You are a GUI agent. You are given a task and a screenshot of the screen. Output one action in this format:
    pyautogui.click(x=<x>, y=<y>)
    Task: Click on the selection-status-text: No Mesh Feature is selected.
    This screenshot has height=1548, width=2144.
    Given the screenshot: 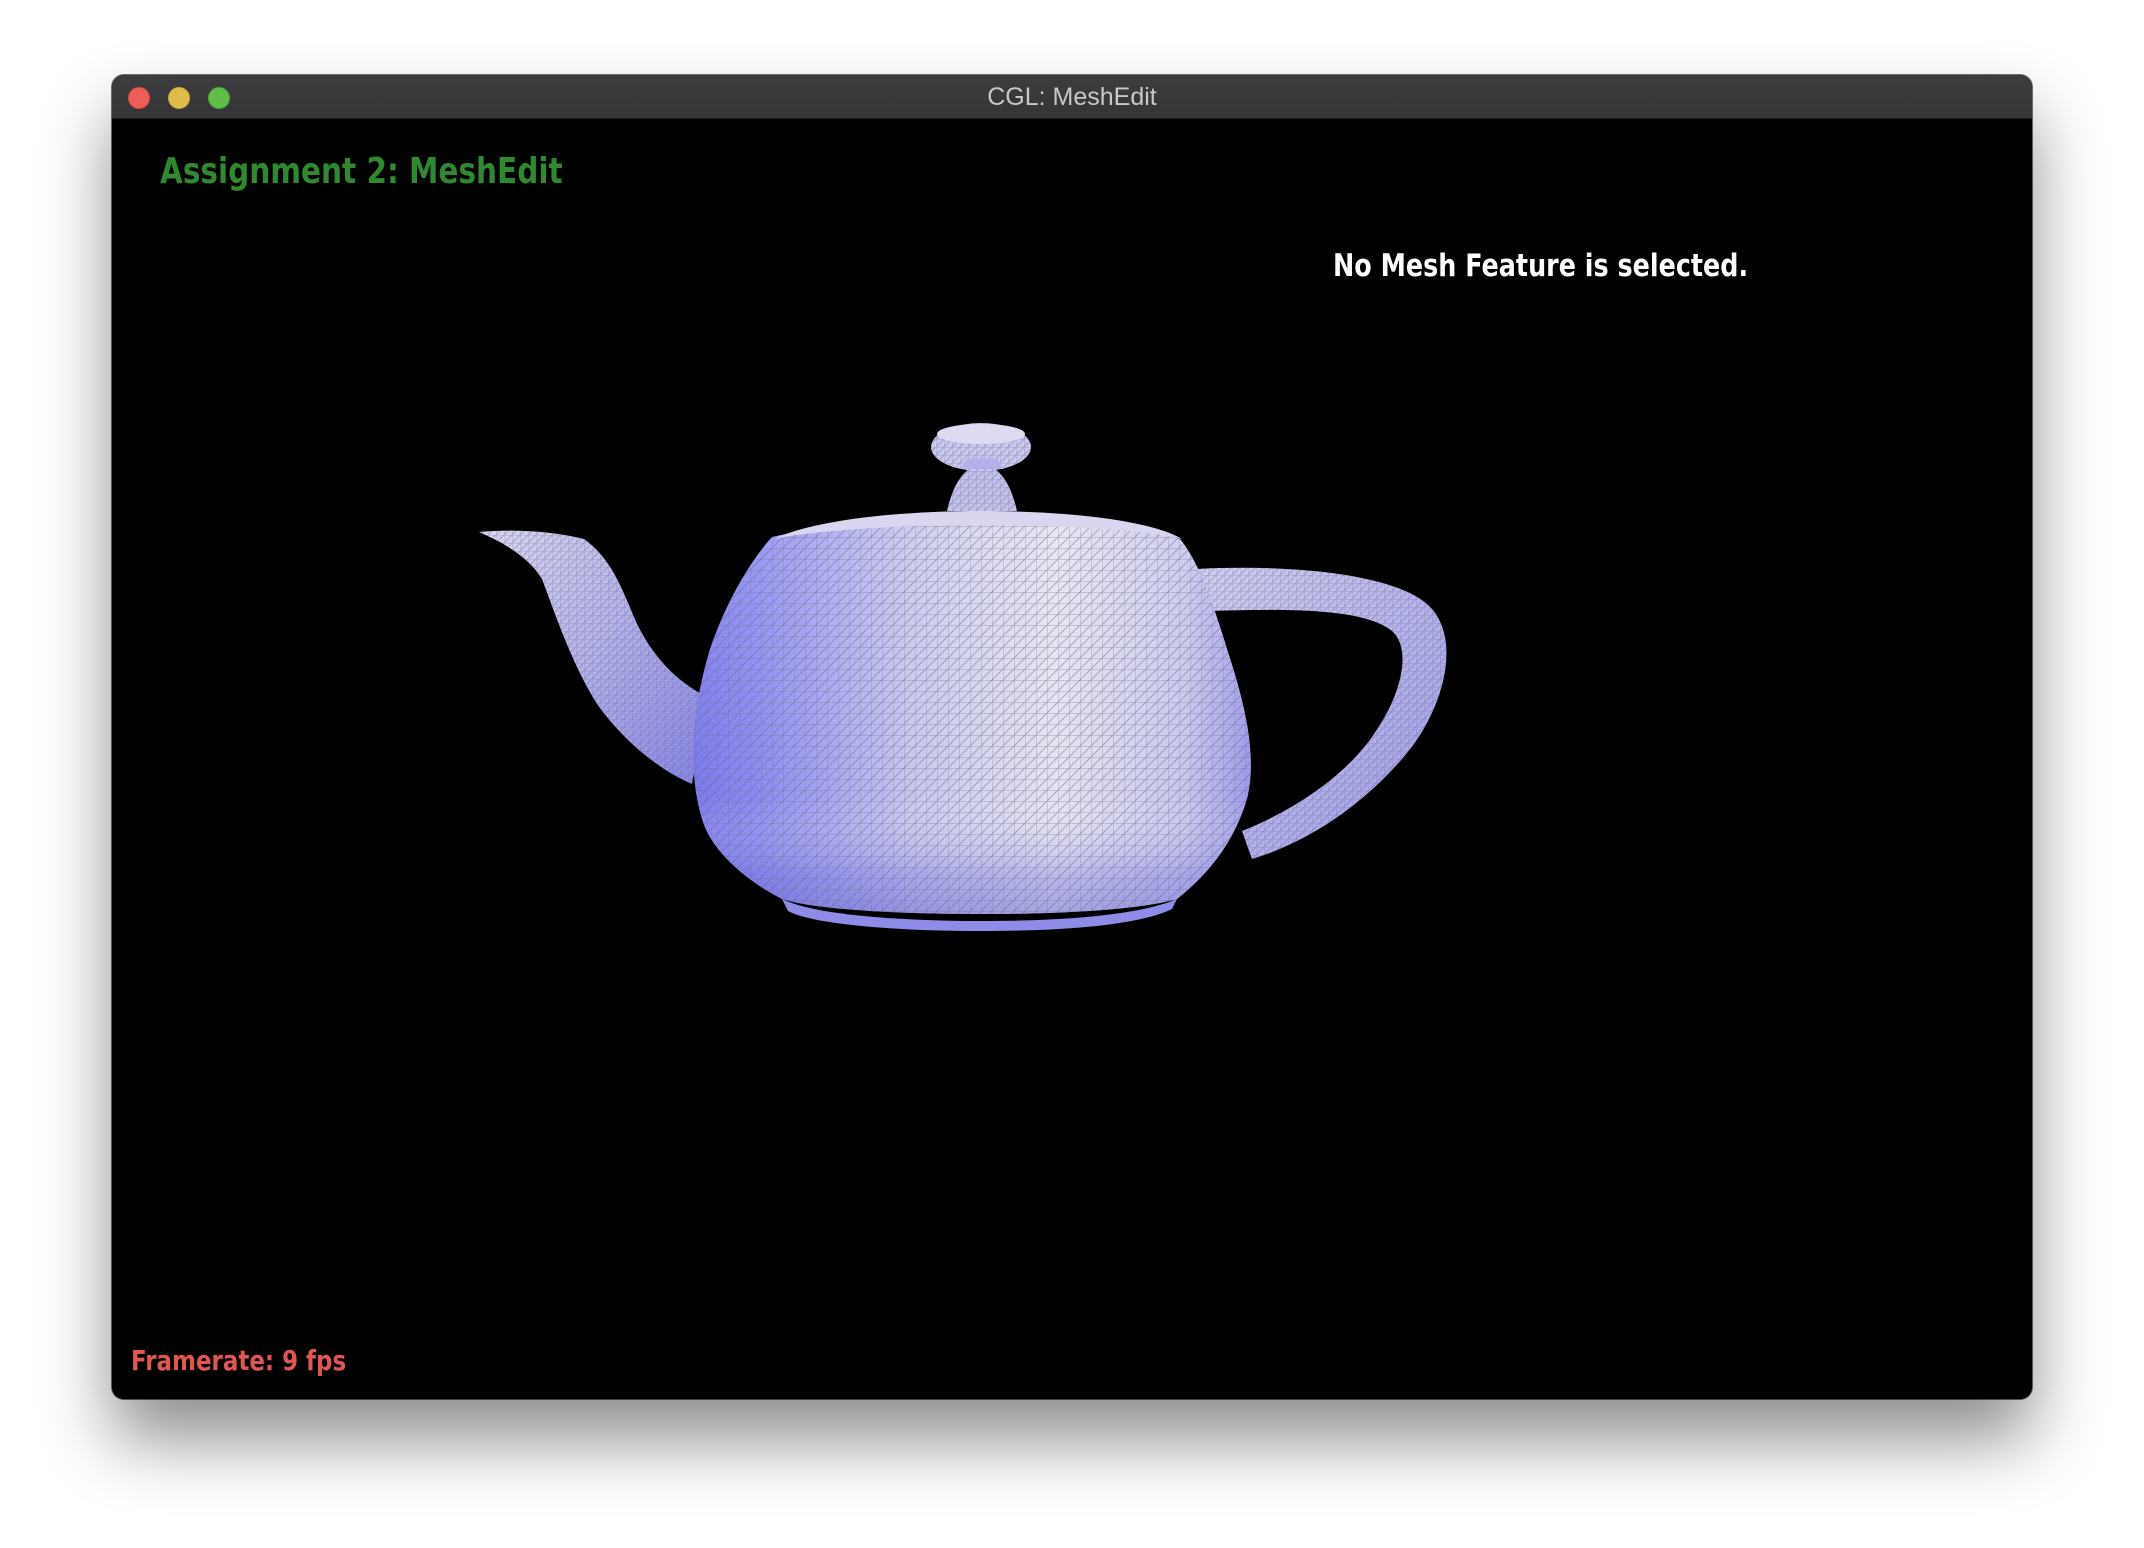 What is the action you would take?
    pyautogui.click(x=1541, y=266)
    